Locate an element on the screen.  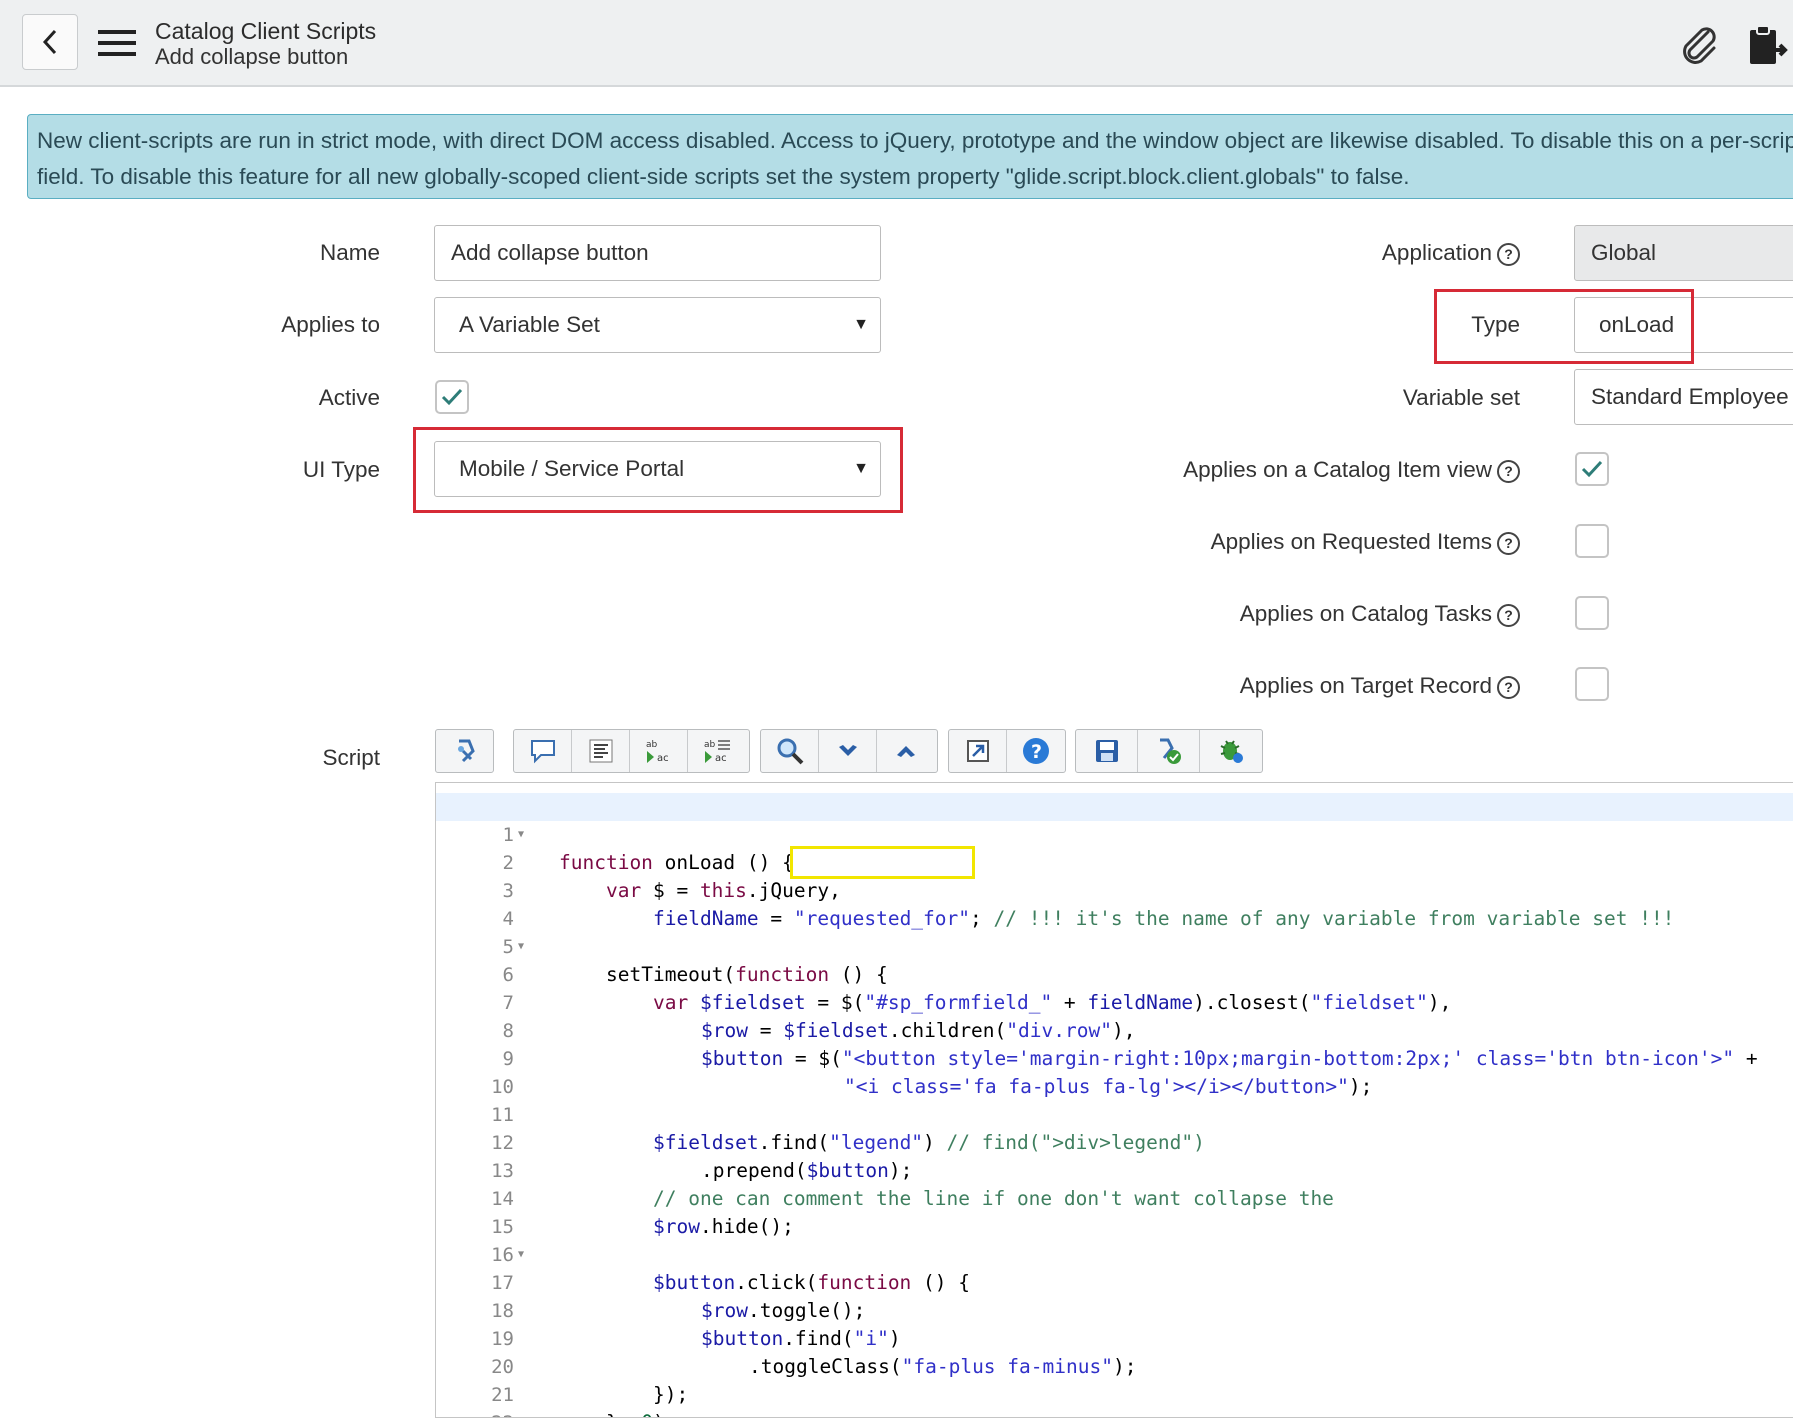
ui-type-label: UI Type is located at coordinates (341, 469).